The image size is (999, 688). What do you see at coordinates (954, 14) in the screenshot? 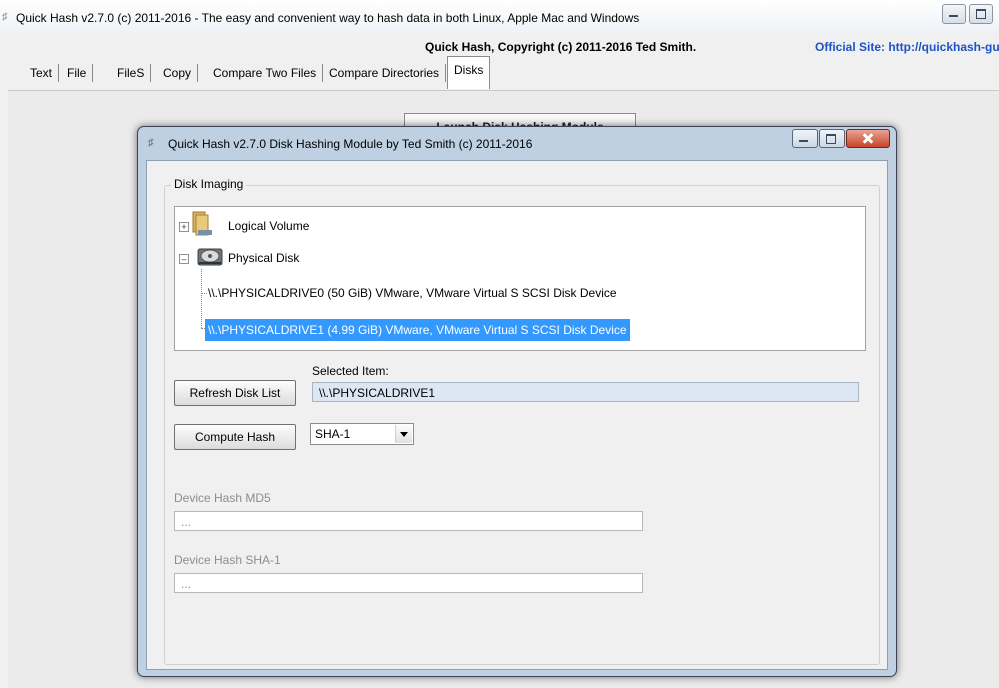
I see `minimize-button` at bounding box center [954, 14].